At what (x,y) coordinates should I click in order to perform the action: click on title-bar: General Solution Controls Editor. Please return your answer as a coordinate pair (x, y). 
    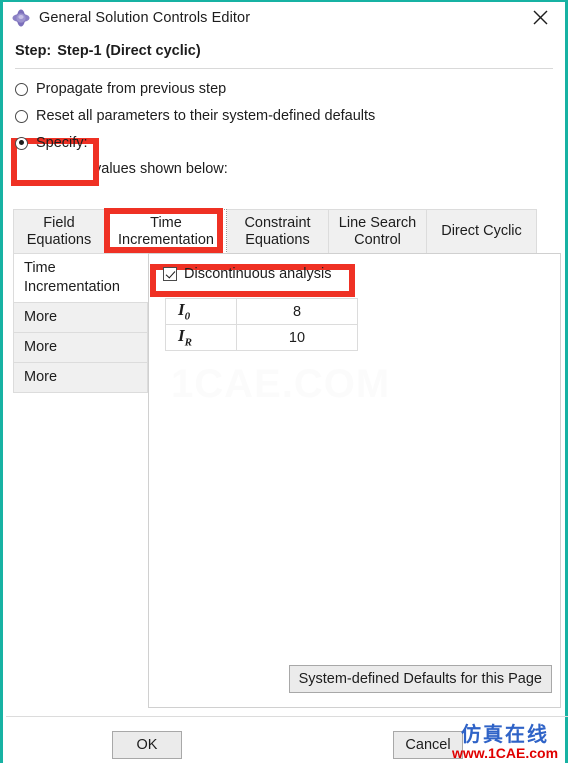
    Looking at the image, I should click on (284, 18).